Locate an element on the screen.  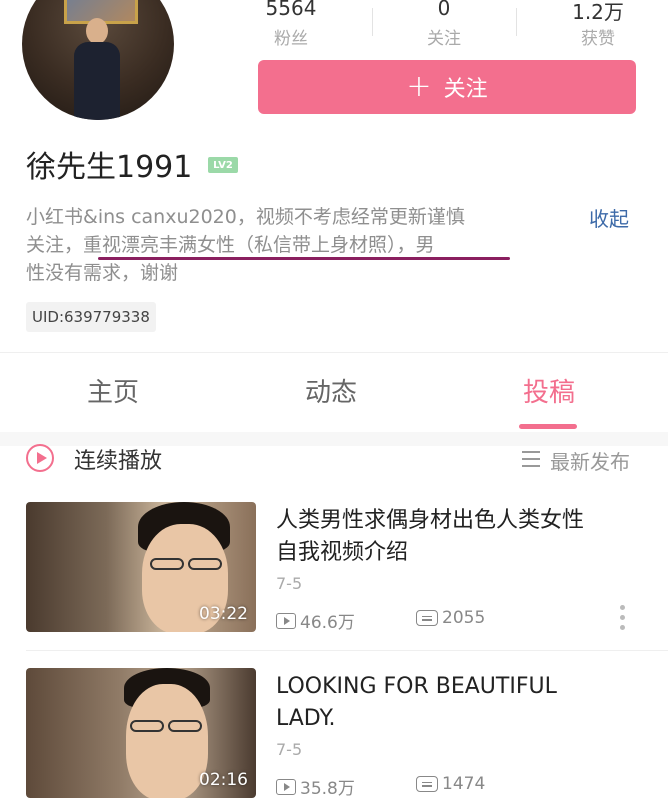
video-views: 35.8万 is located at coordinates (315, 786).